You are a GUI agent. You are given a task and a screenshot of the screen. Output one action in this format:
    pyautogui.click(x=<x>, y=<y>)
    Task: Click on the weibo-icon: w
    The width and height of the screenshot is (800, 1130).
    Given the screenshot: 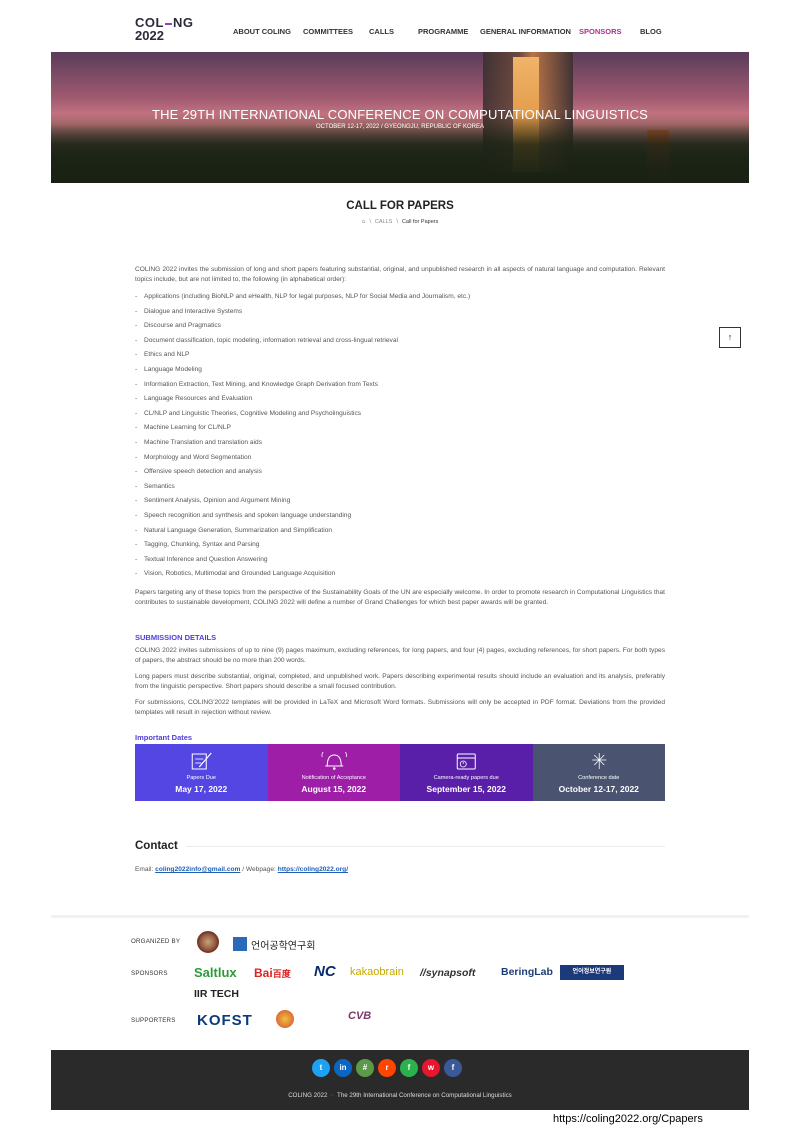 What is the action you would take?
    pyautogui.click(x=431, y=1068)
    